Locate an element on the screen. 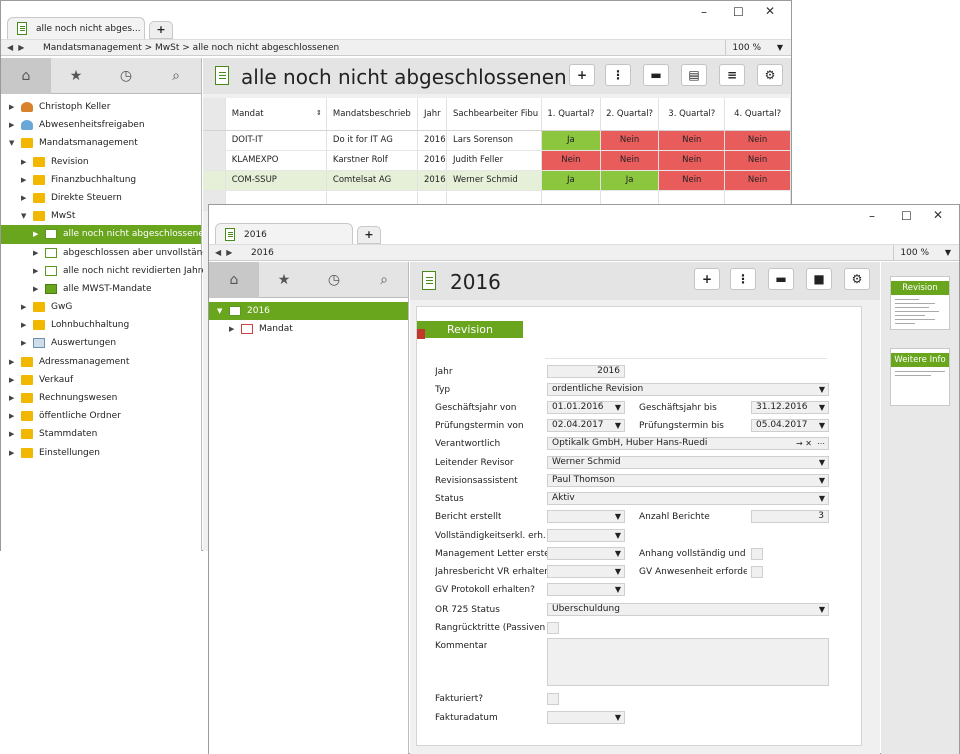  vollst-select: ▼ is located at coordinates (586, 535).